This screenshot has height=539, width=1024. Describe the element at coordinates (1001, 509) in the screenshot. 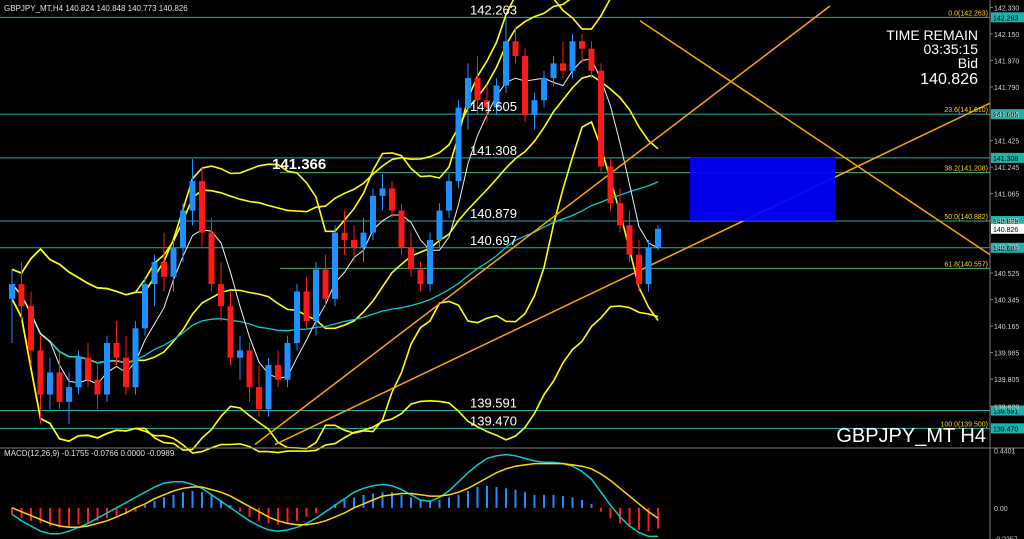

I see `macd-axis-label: 0.00` at that location.